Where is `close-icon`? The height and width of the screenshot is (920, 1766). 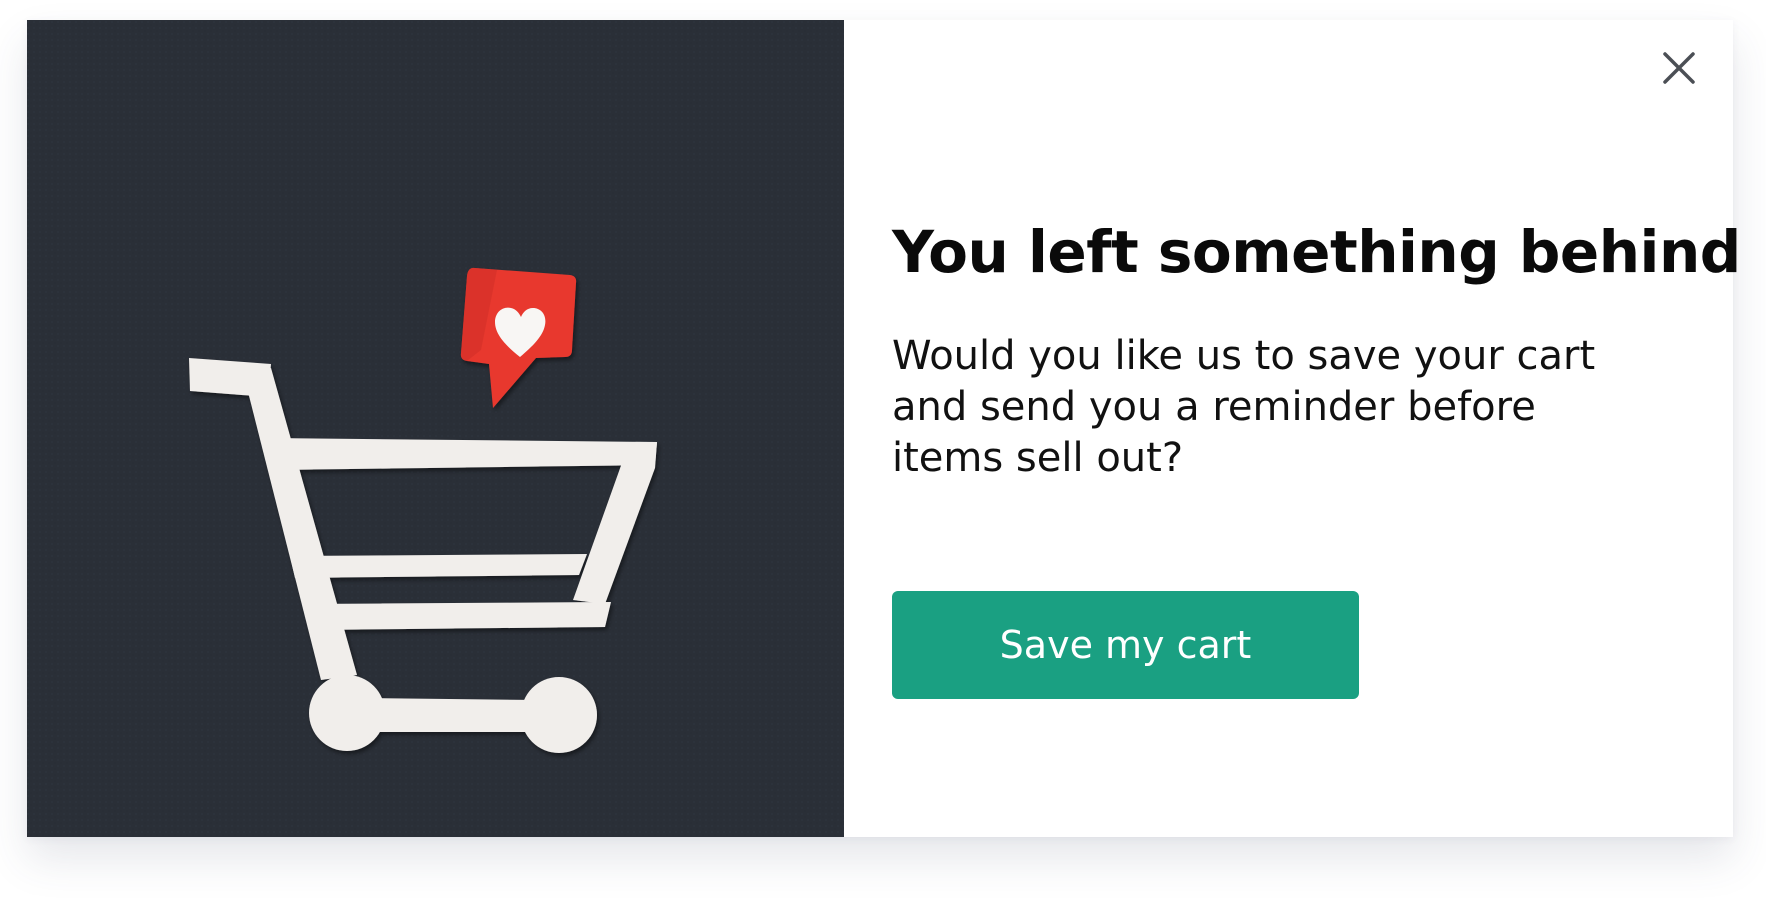 close-icon is located at coordinates (1679, 68).